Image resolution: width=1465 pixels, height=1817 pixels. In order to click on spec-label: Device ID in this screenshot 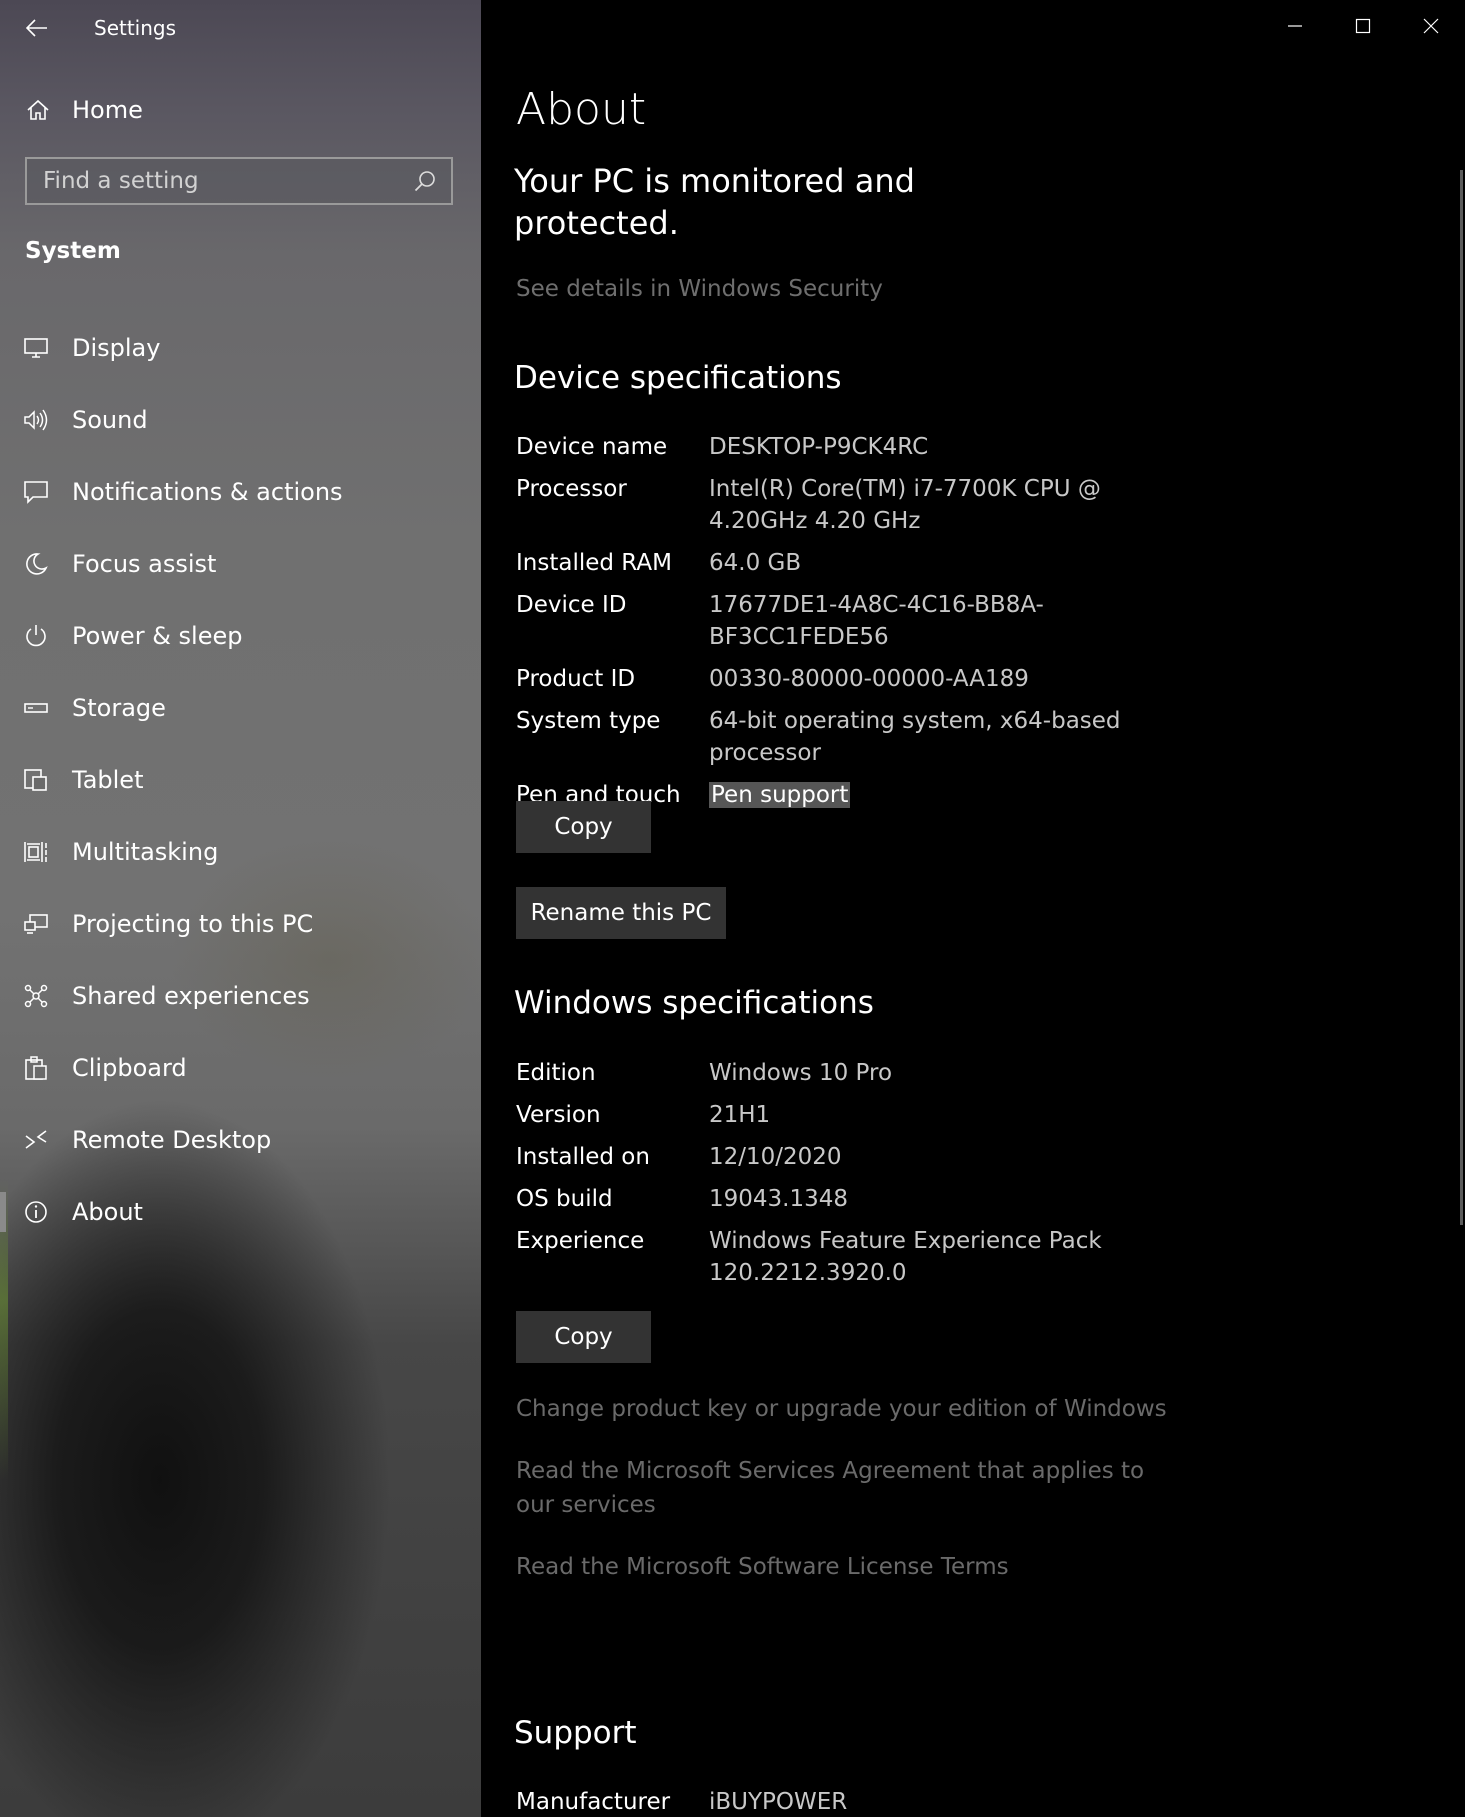, I will do `click(571, 605)`.